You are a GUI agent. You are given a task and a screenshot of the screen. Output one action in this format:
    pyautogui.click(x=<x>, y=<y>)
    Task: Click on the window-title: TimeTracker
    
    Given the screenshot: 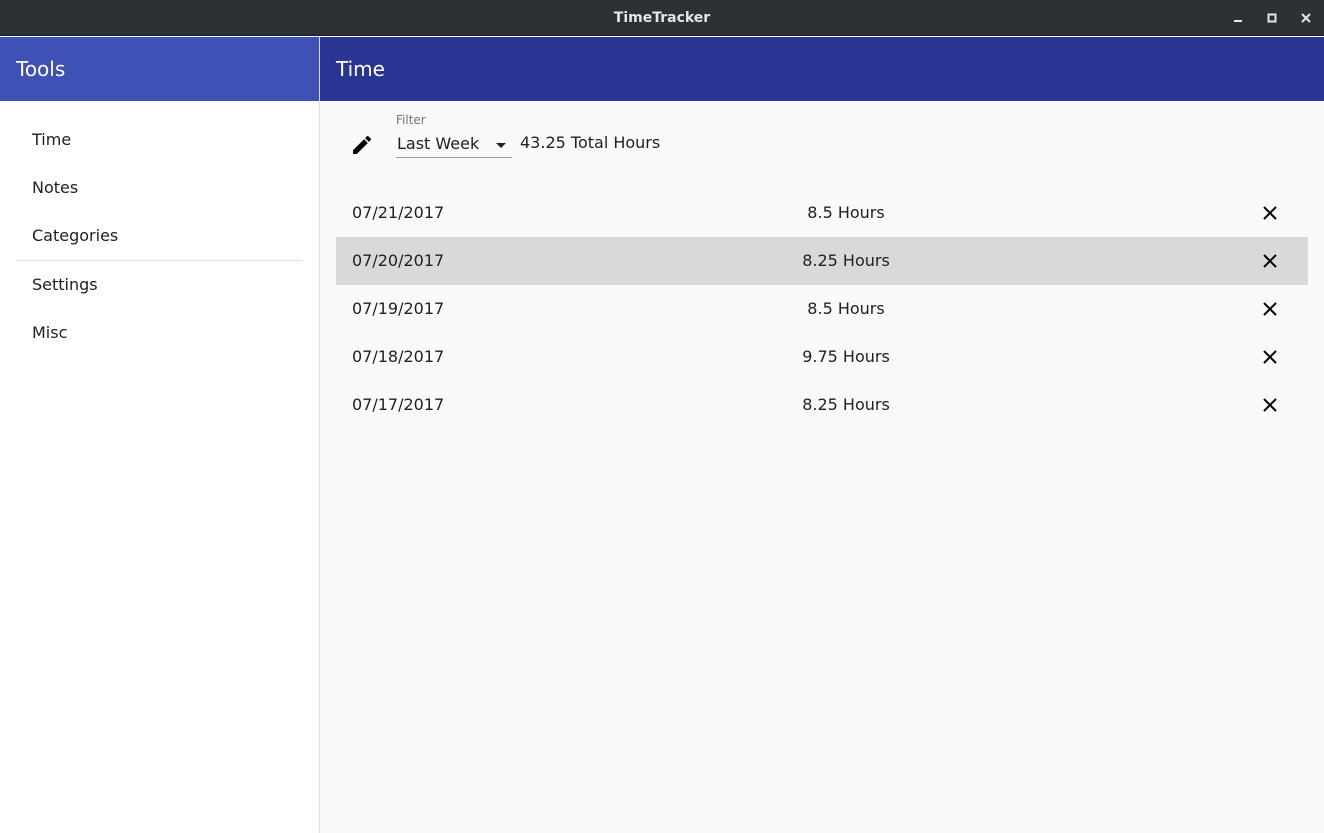 What is the action you would take?
    pyautogui.click(x=662, y=18)
    